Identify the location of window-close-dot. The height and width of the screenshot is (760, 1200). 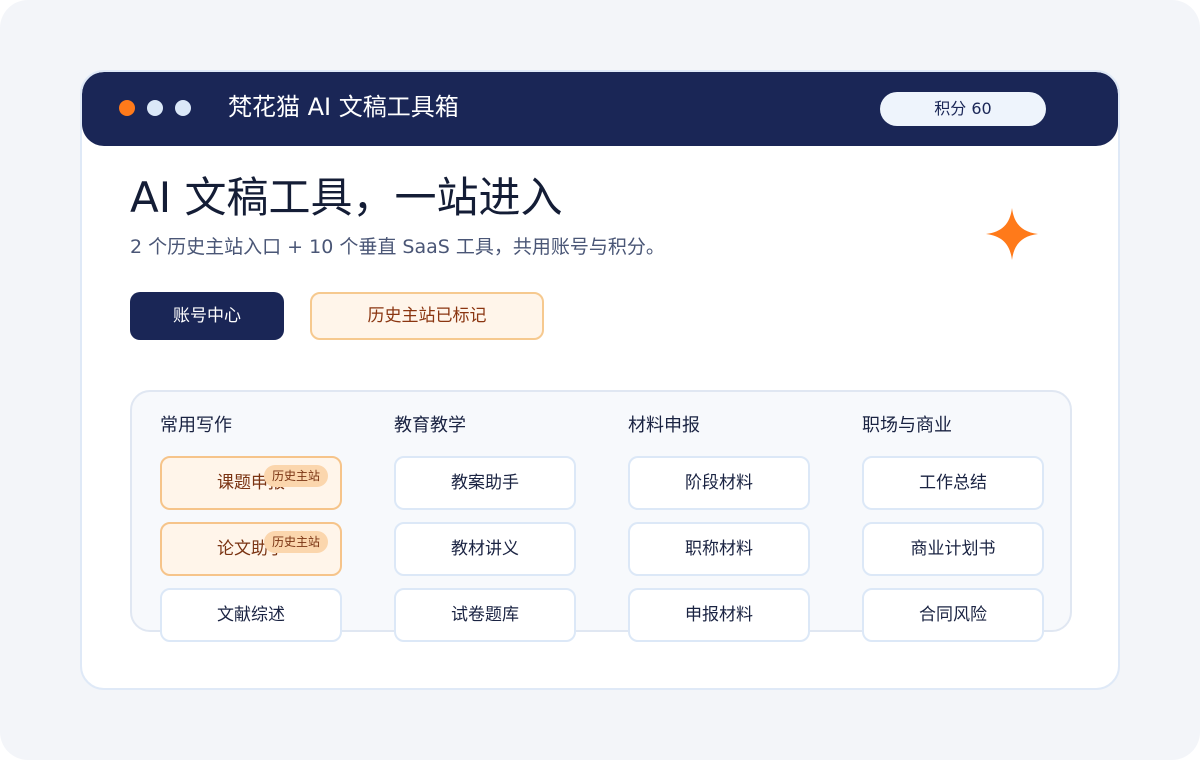
(127, 108).